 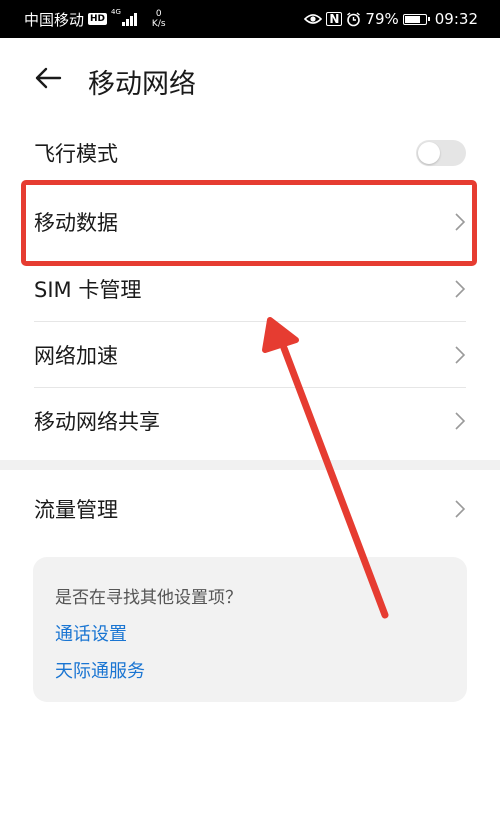 I want to click on section-divider, so click(x=250, y=465).